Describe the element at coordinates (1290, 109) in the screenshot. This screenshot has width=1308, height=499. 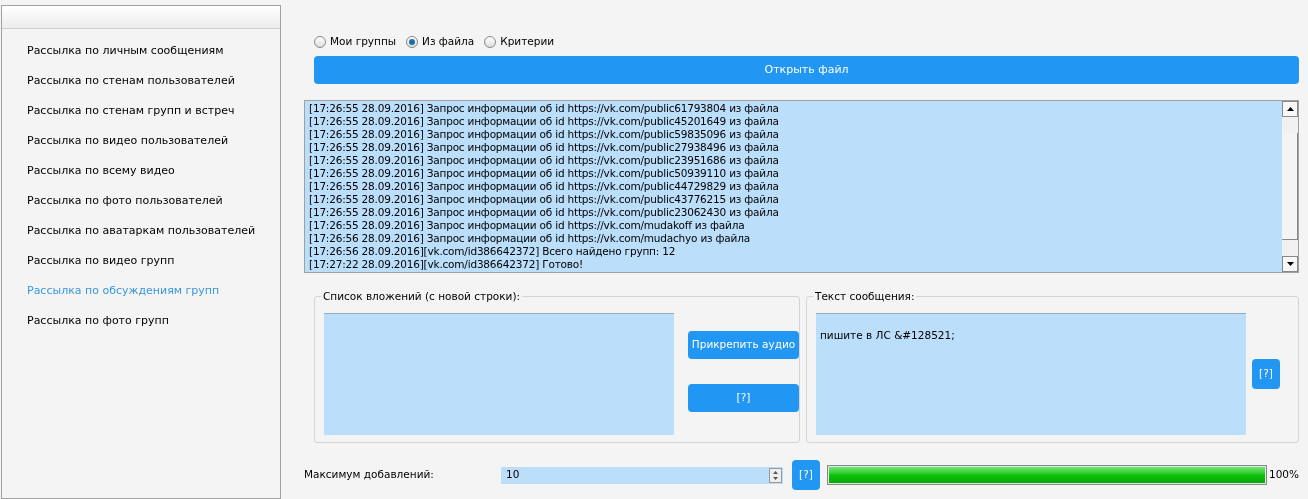
I see `scroll-up-icon` at that location.